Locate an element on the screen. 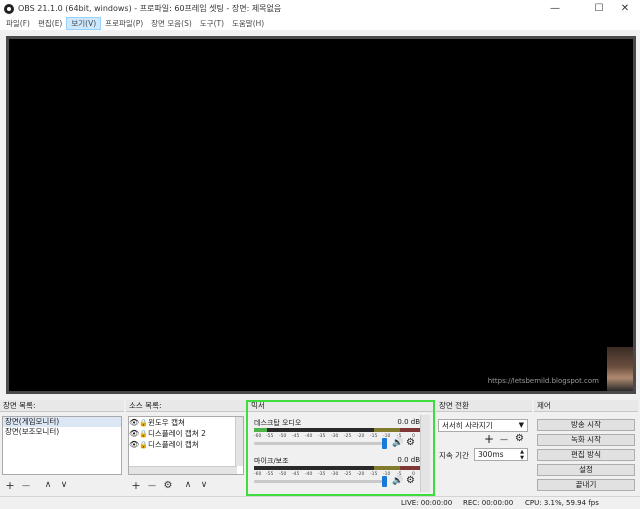  start-recording-button: 녹화 시작 is located at coordinates (586, 440).